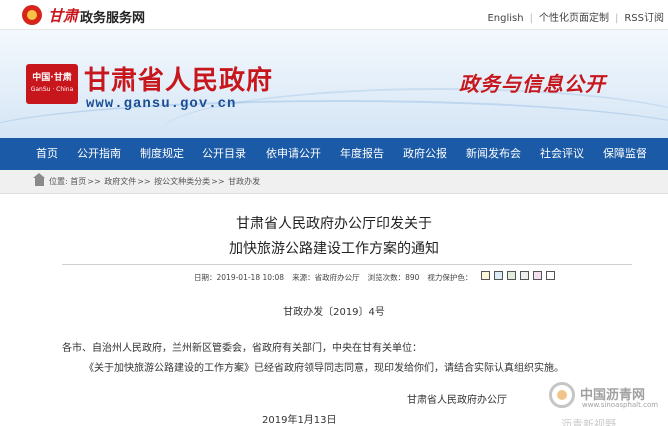 Image resolution: width=668 pixels, height=426 pixels. What do you see at coordinates (450, 277) in the screenshot?
I see `eye-protection-label: 视力保护色：` at bounding box center [450, 277].